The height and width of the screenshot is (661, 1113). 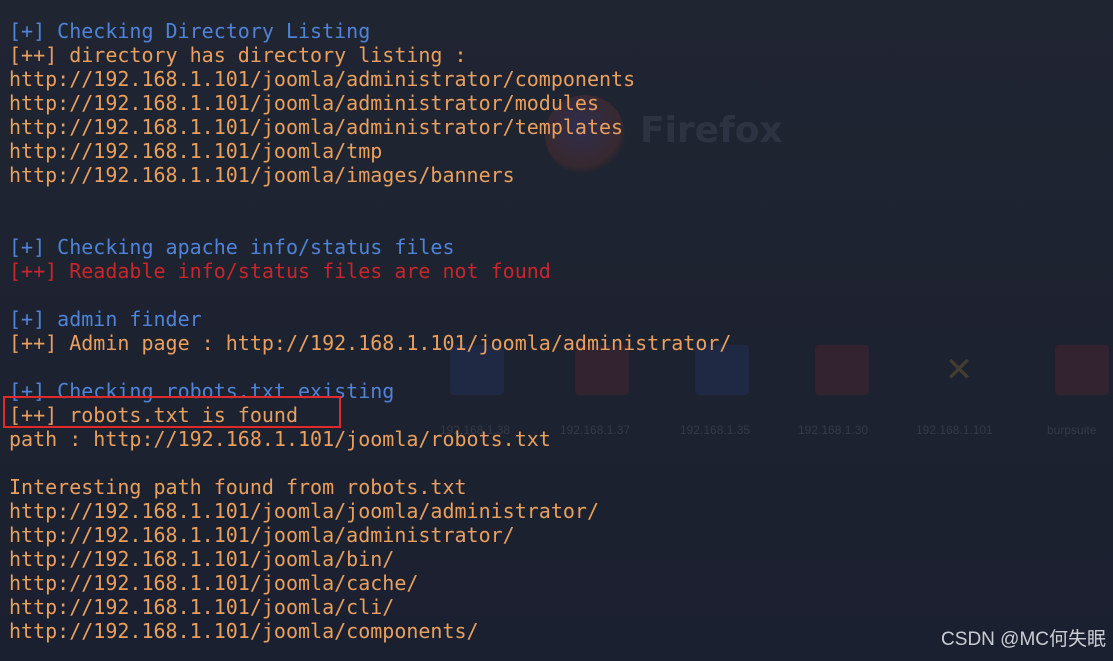 I want to click on terminal-line: [+] admin finder, so click(x=105, y=319).